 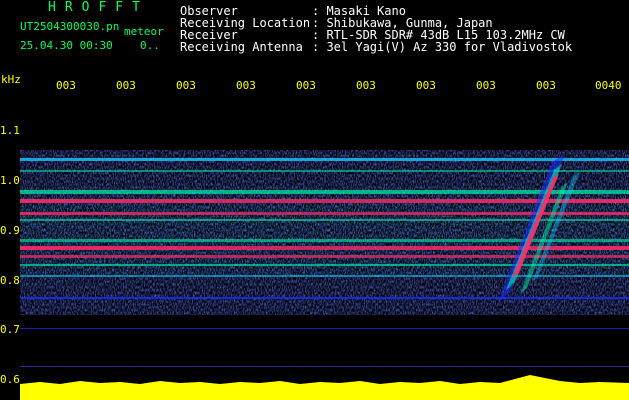 What do you see at coordinates (608, 85) in the screenshot?
I see `x-tick-label: 0040` at bounding box center [608, 85].